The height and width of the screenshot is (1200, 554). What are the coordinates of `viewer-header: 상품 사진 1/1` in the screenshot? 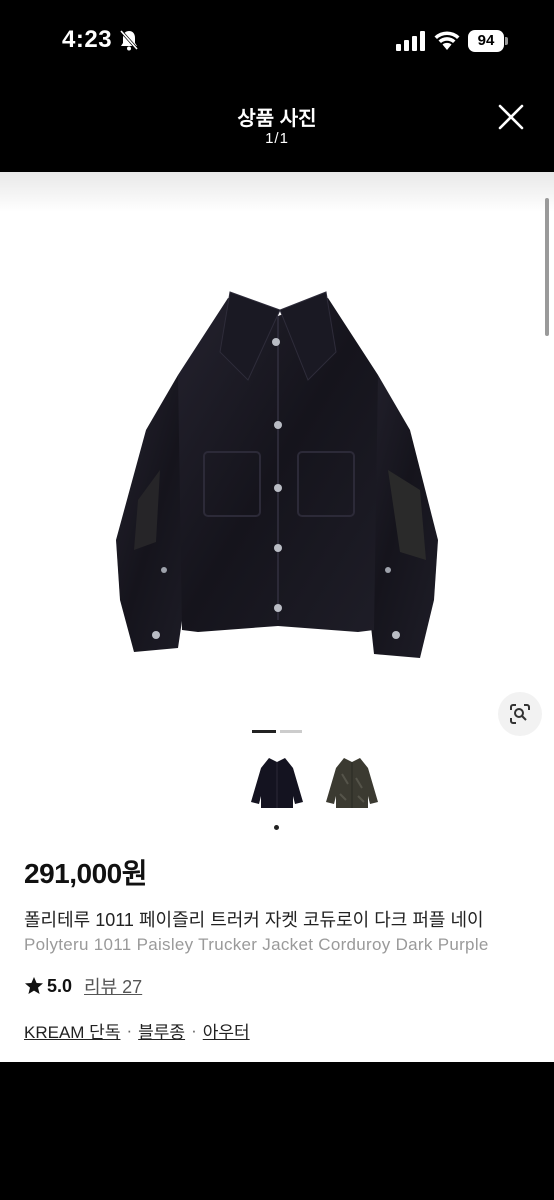 It's located at (277, 128).